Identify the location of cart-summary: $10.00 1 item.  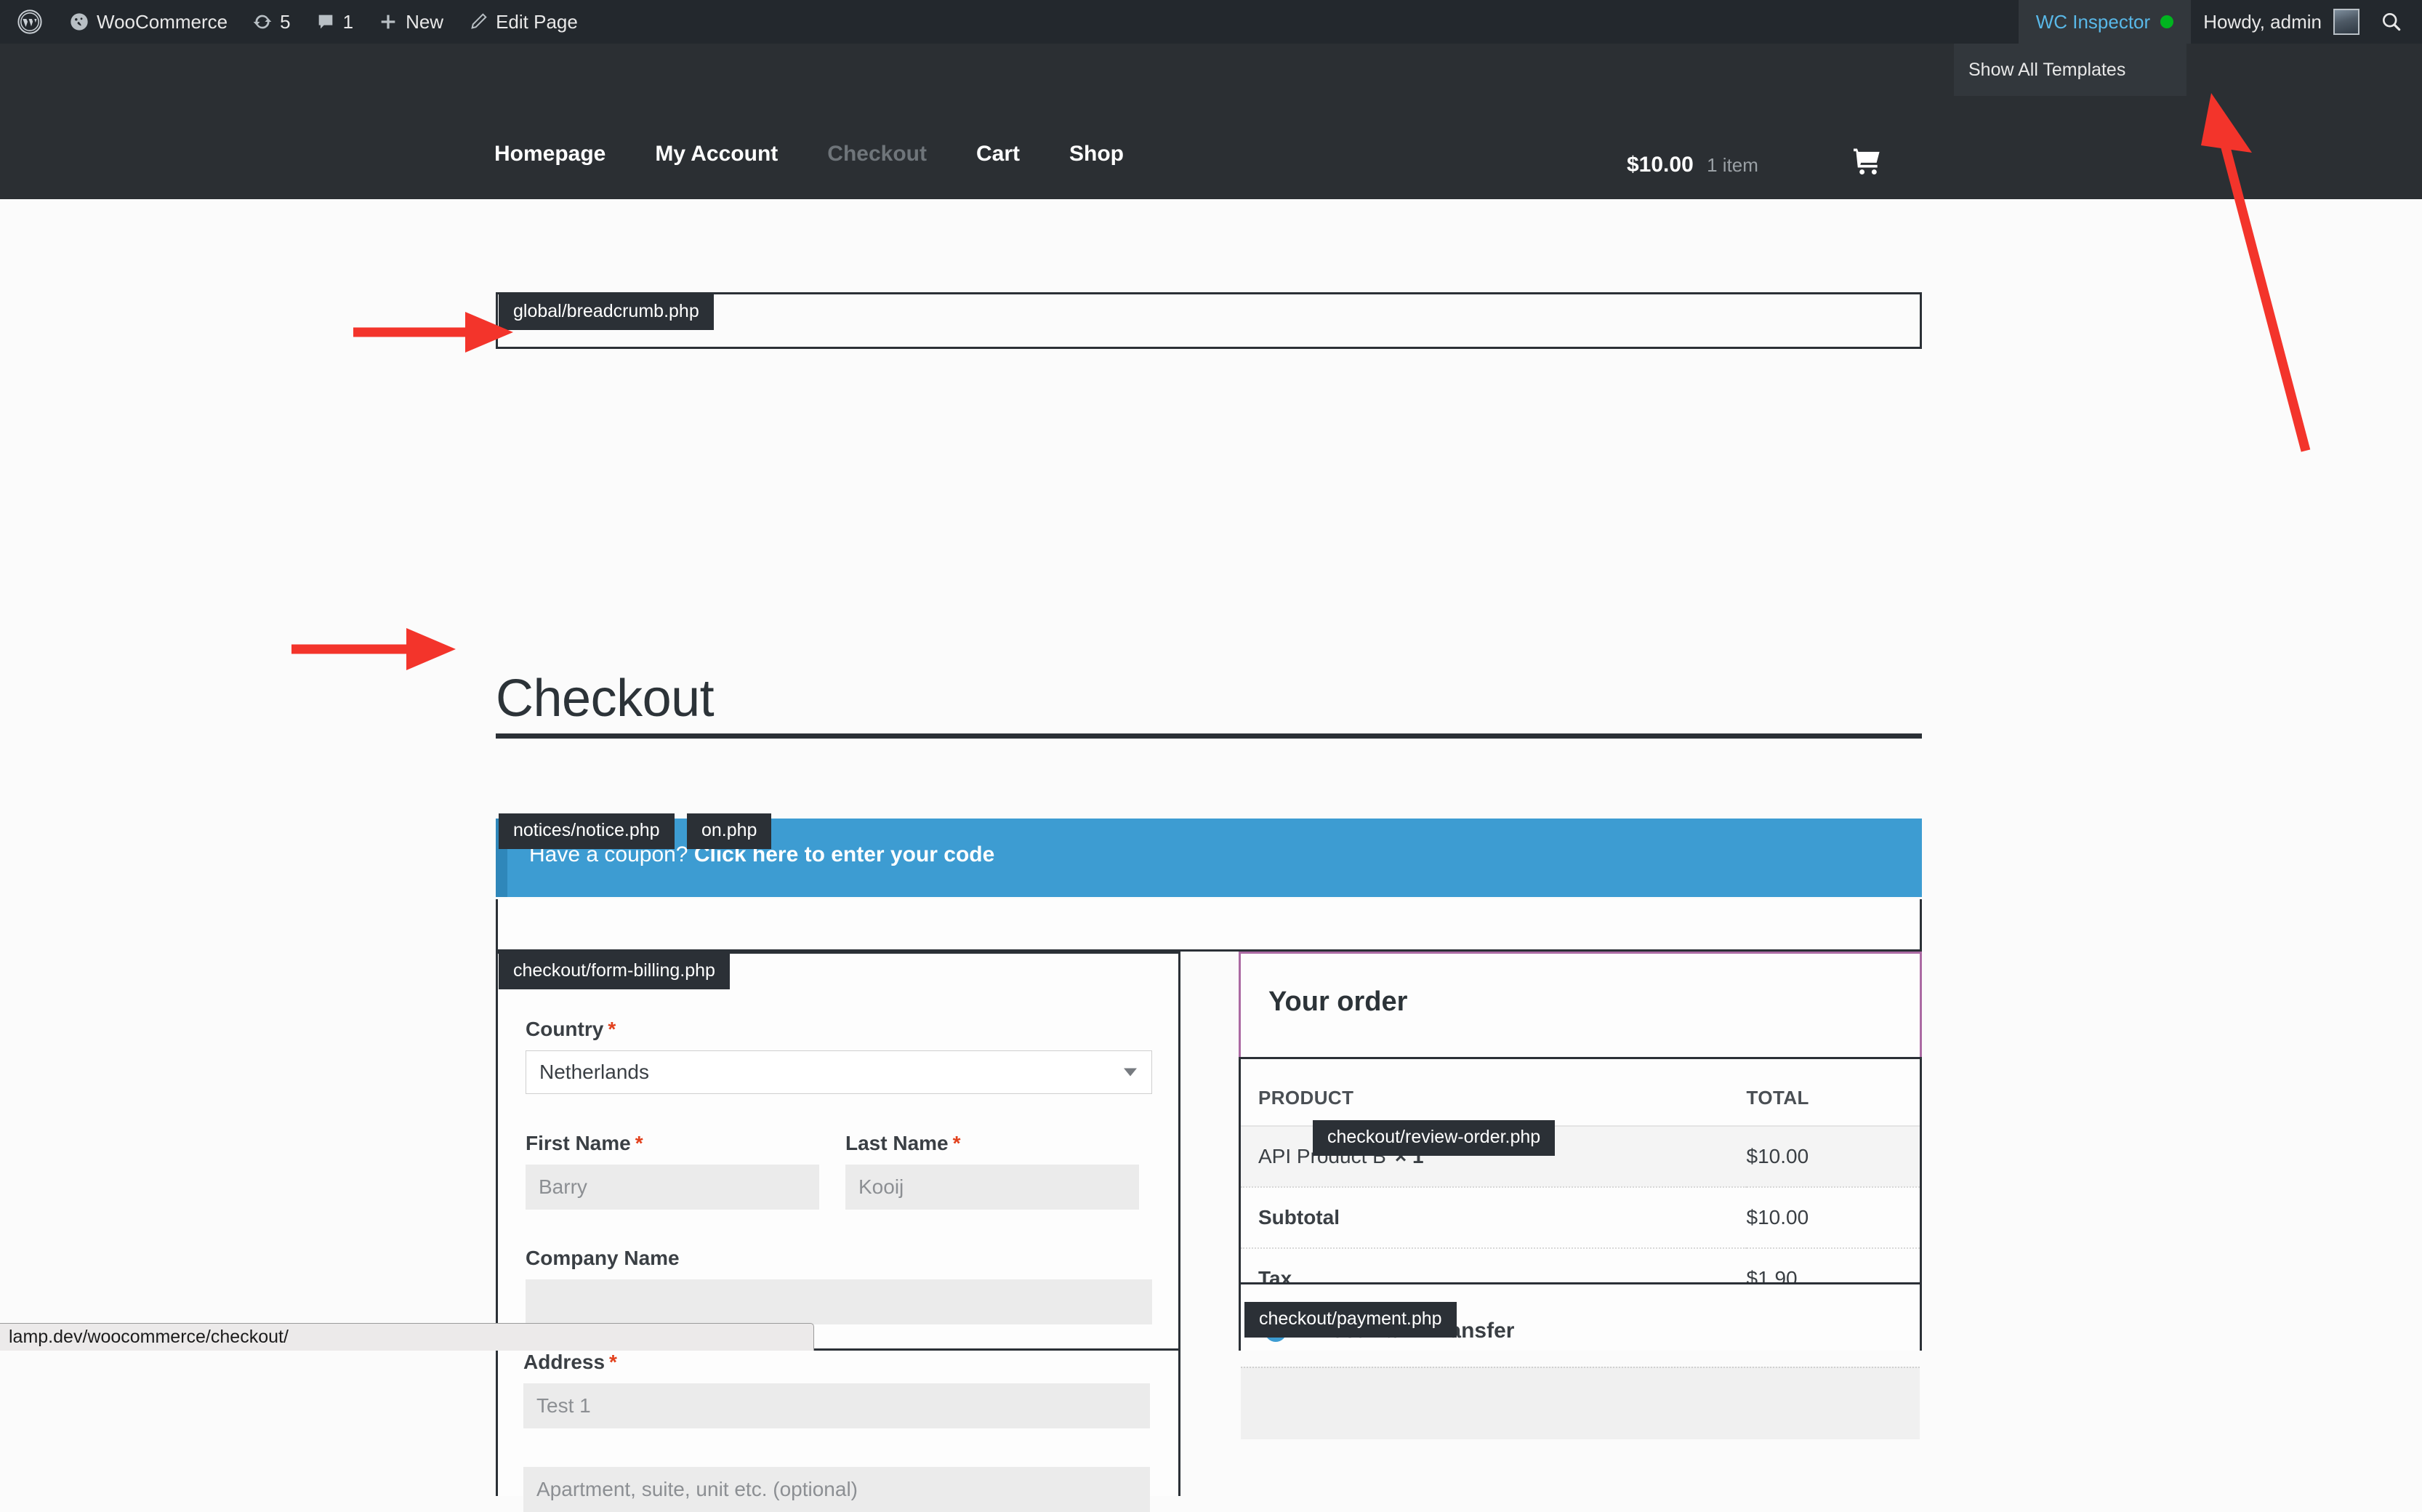
(1693, 165).